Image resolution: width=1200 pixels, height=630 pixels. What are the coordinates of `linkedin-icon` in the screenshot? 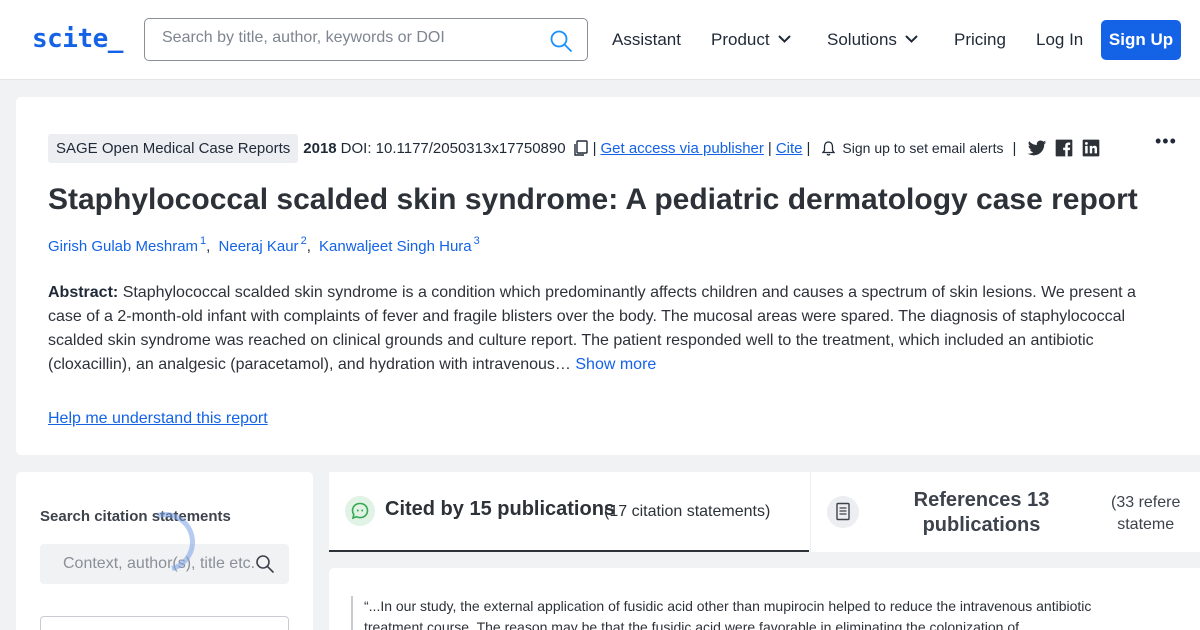 It's located at (1091, 148).